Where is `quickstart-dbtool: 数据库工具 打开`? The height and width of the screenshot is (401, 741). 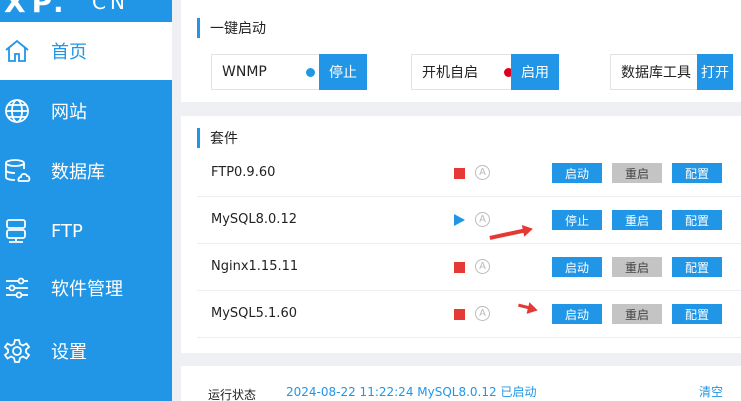 quickstart-dbtool: 数据库工具 打开 is located at coordinates (671, 72).